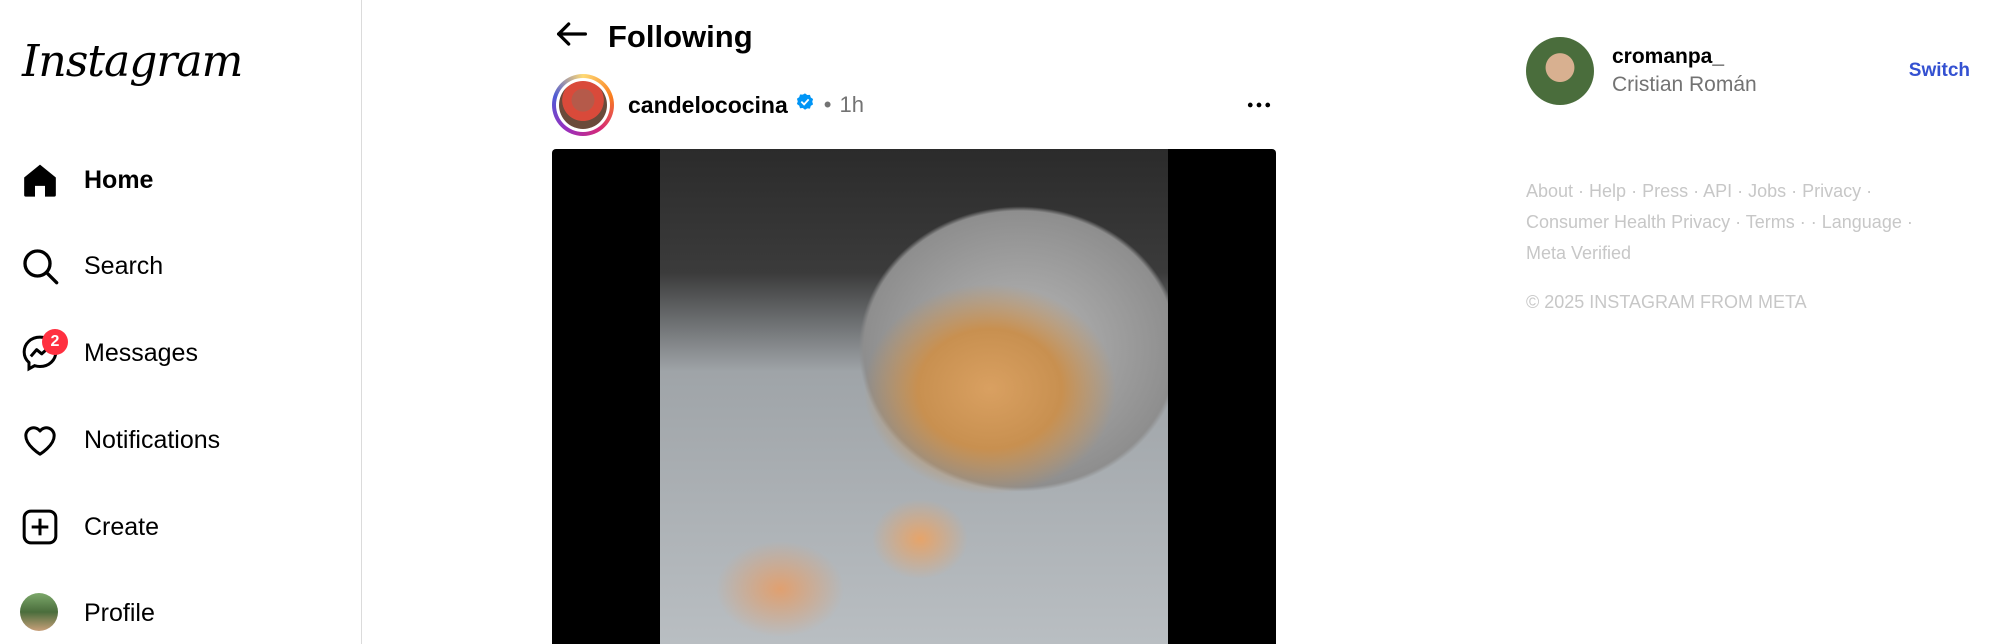 This screenshot has width=2000, height=644. Describe the element at coordinates (55, 342) in the screenshot. I see `messages-badge: 2` at that location.